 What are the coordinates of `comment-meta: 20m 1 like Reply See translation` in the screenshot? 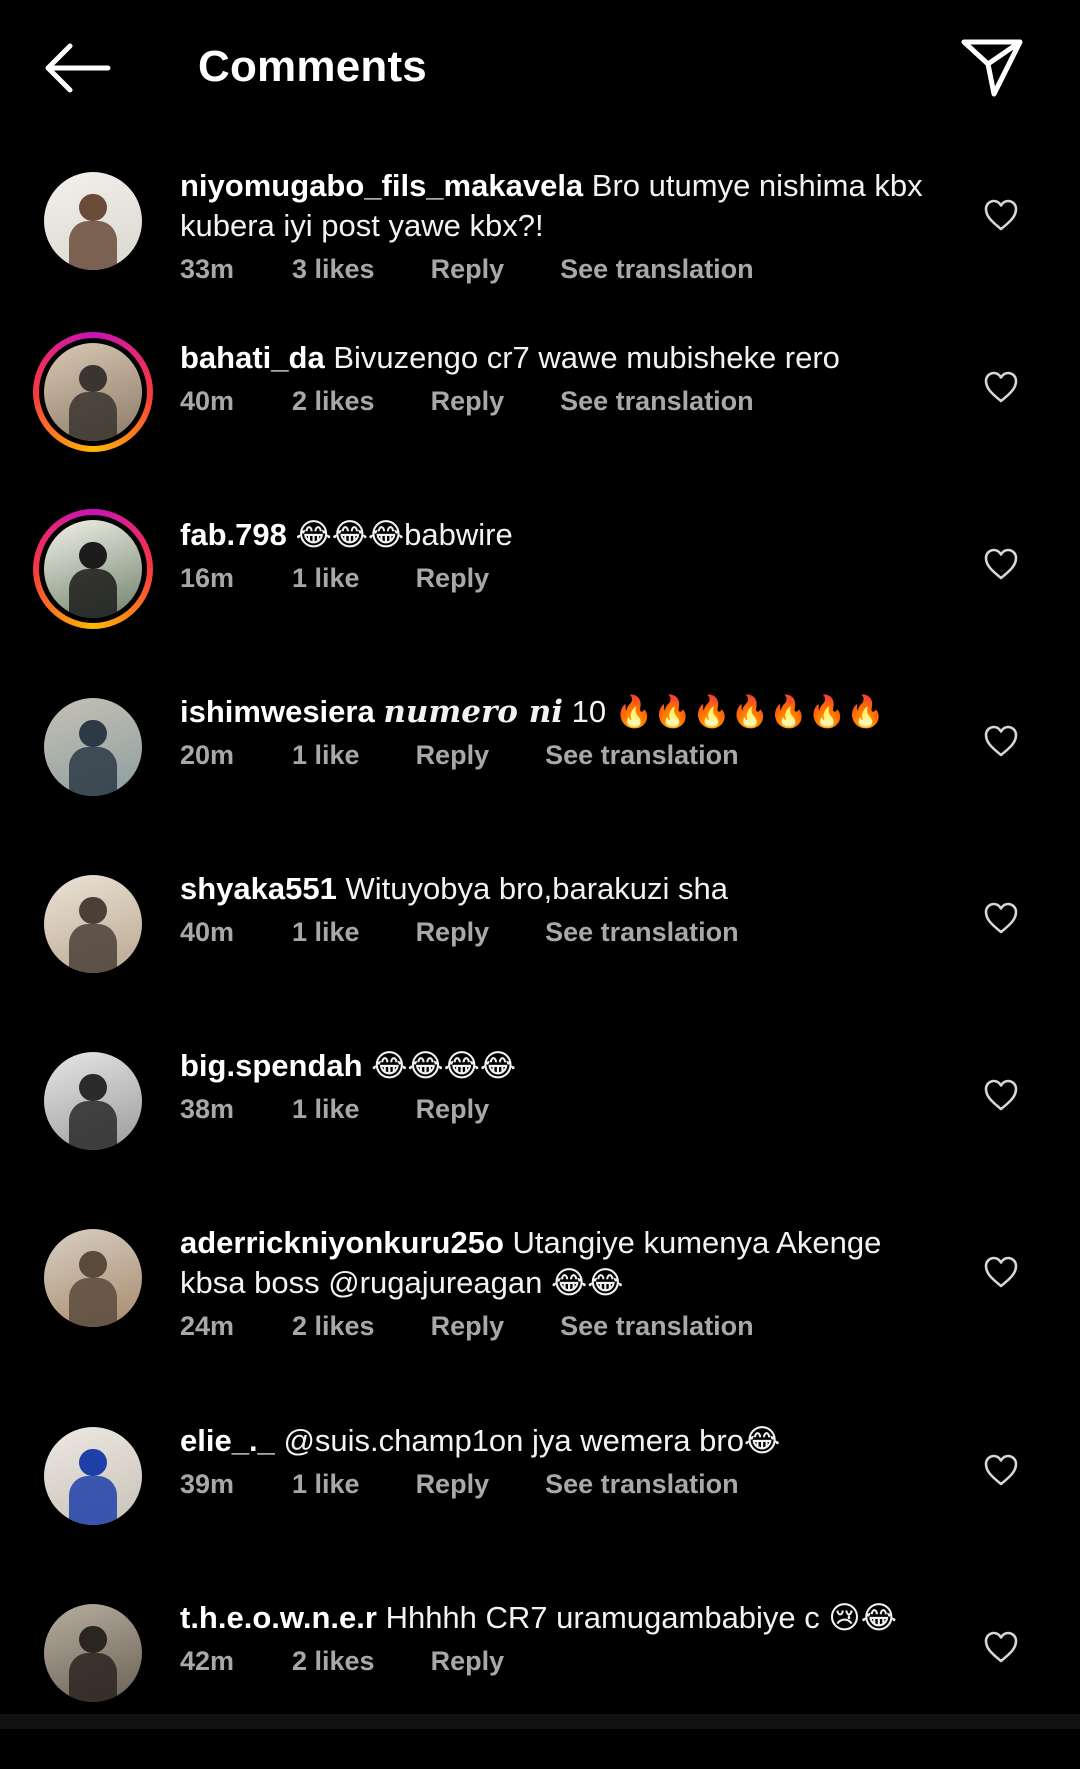 It's located at (565, 755).